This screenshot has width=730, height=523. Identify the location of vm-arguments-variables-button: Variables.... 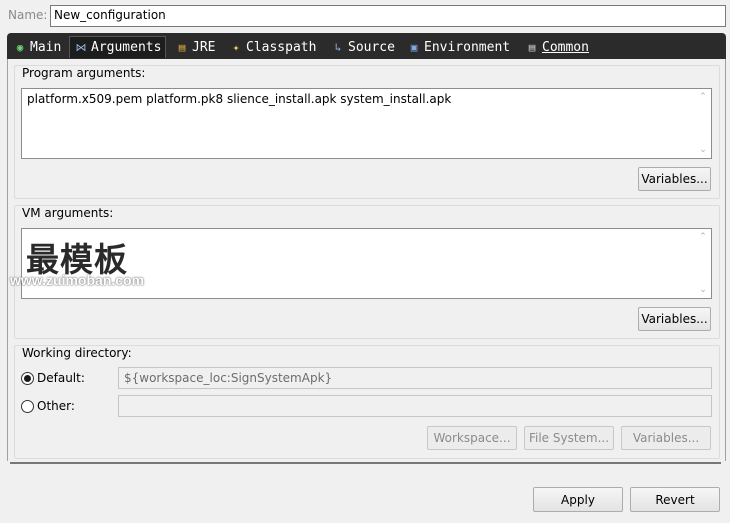
(674, 319).